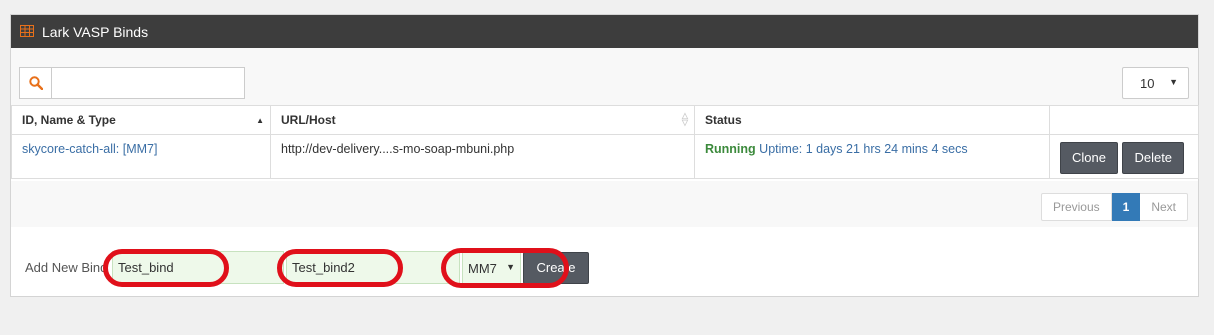  What do you see at coordinates (604, 31) in the screenshot?
I see `panel-header: Lark VASP Binds` at bounding box center [604, 31].